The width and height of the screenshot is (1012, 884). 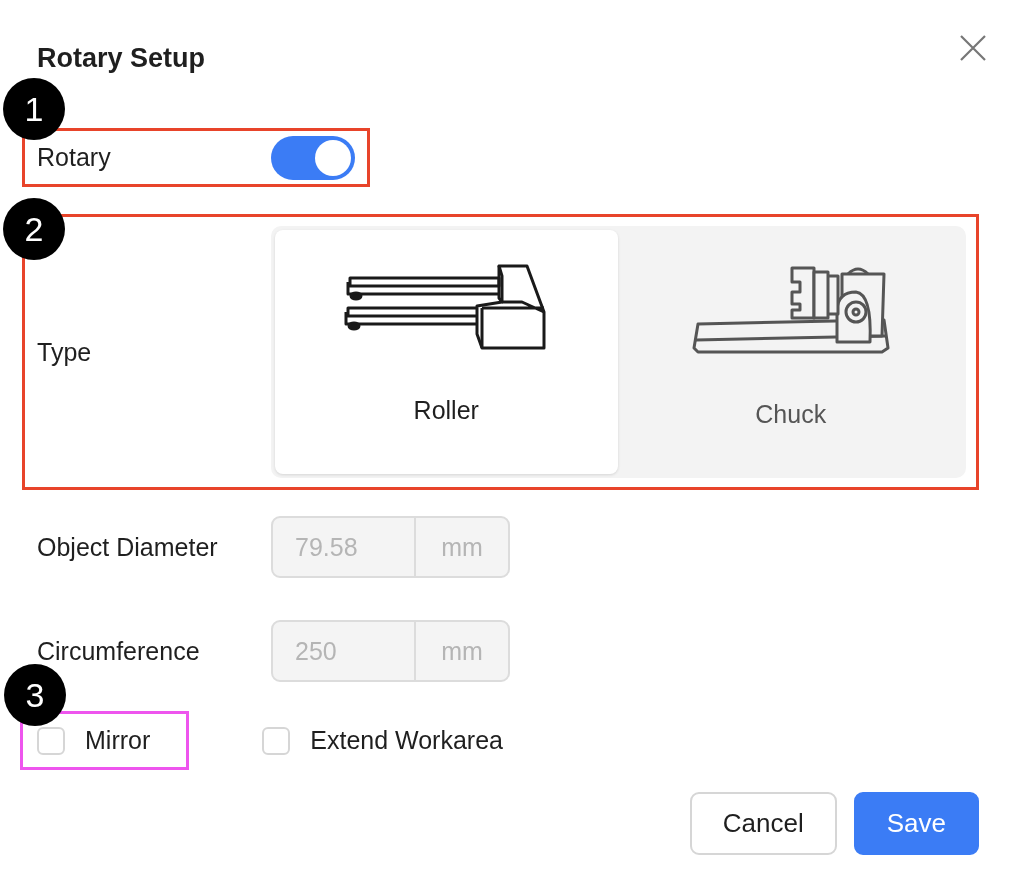 What do you see at coordinates (916, 823) in the screenshot?
I see `save-button: Save` at bounding box center [916, 823].